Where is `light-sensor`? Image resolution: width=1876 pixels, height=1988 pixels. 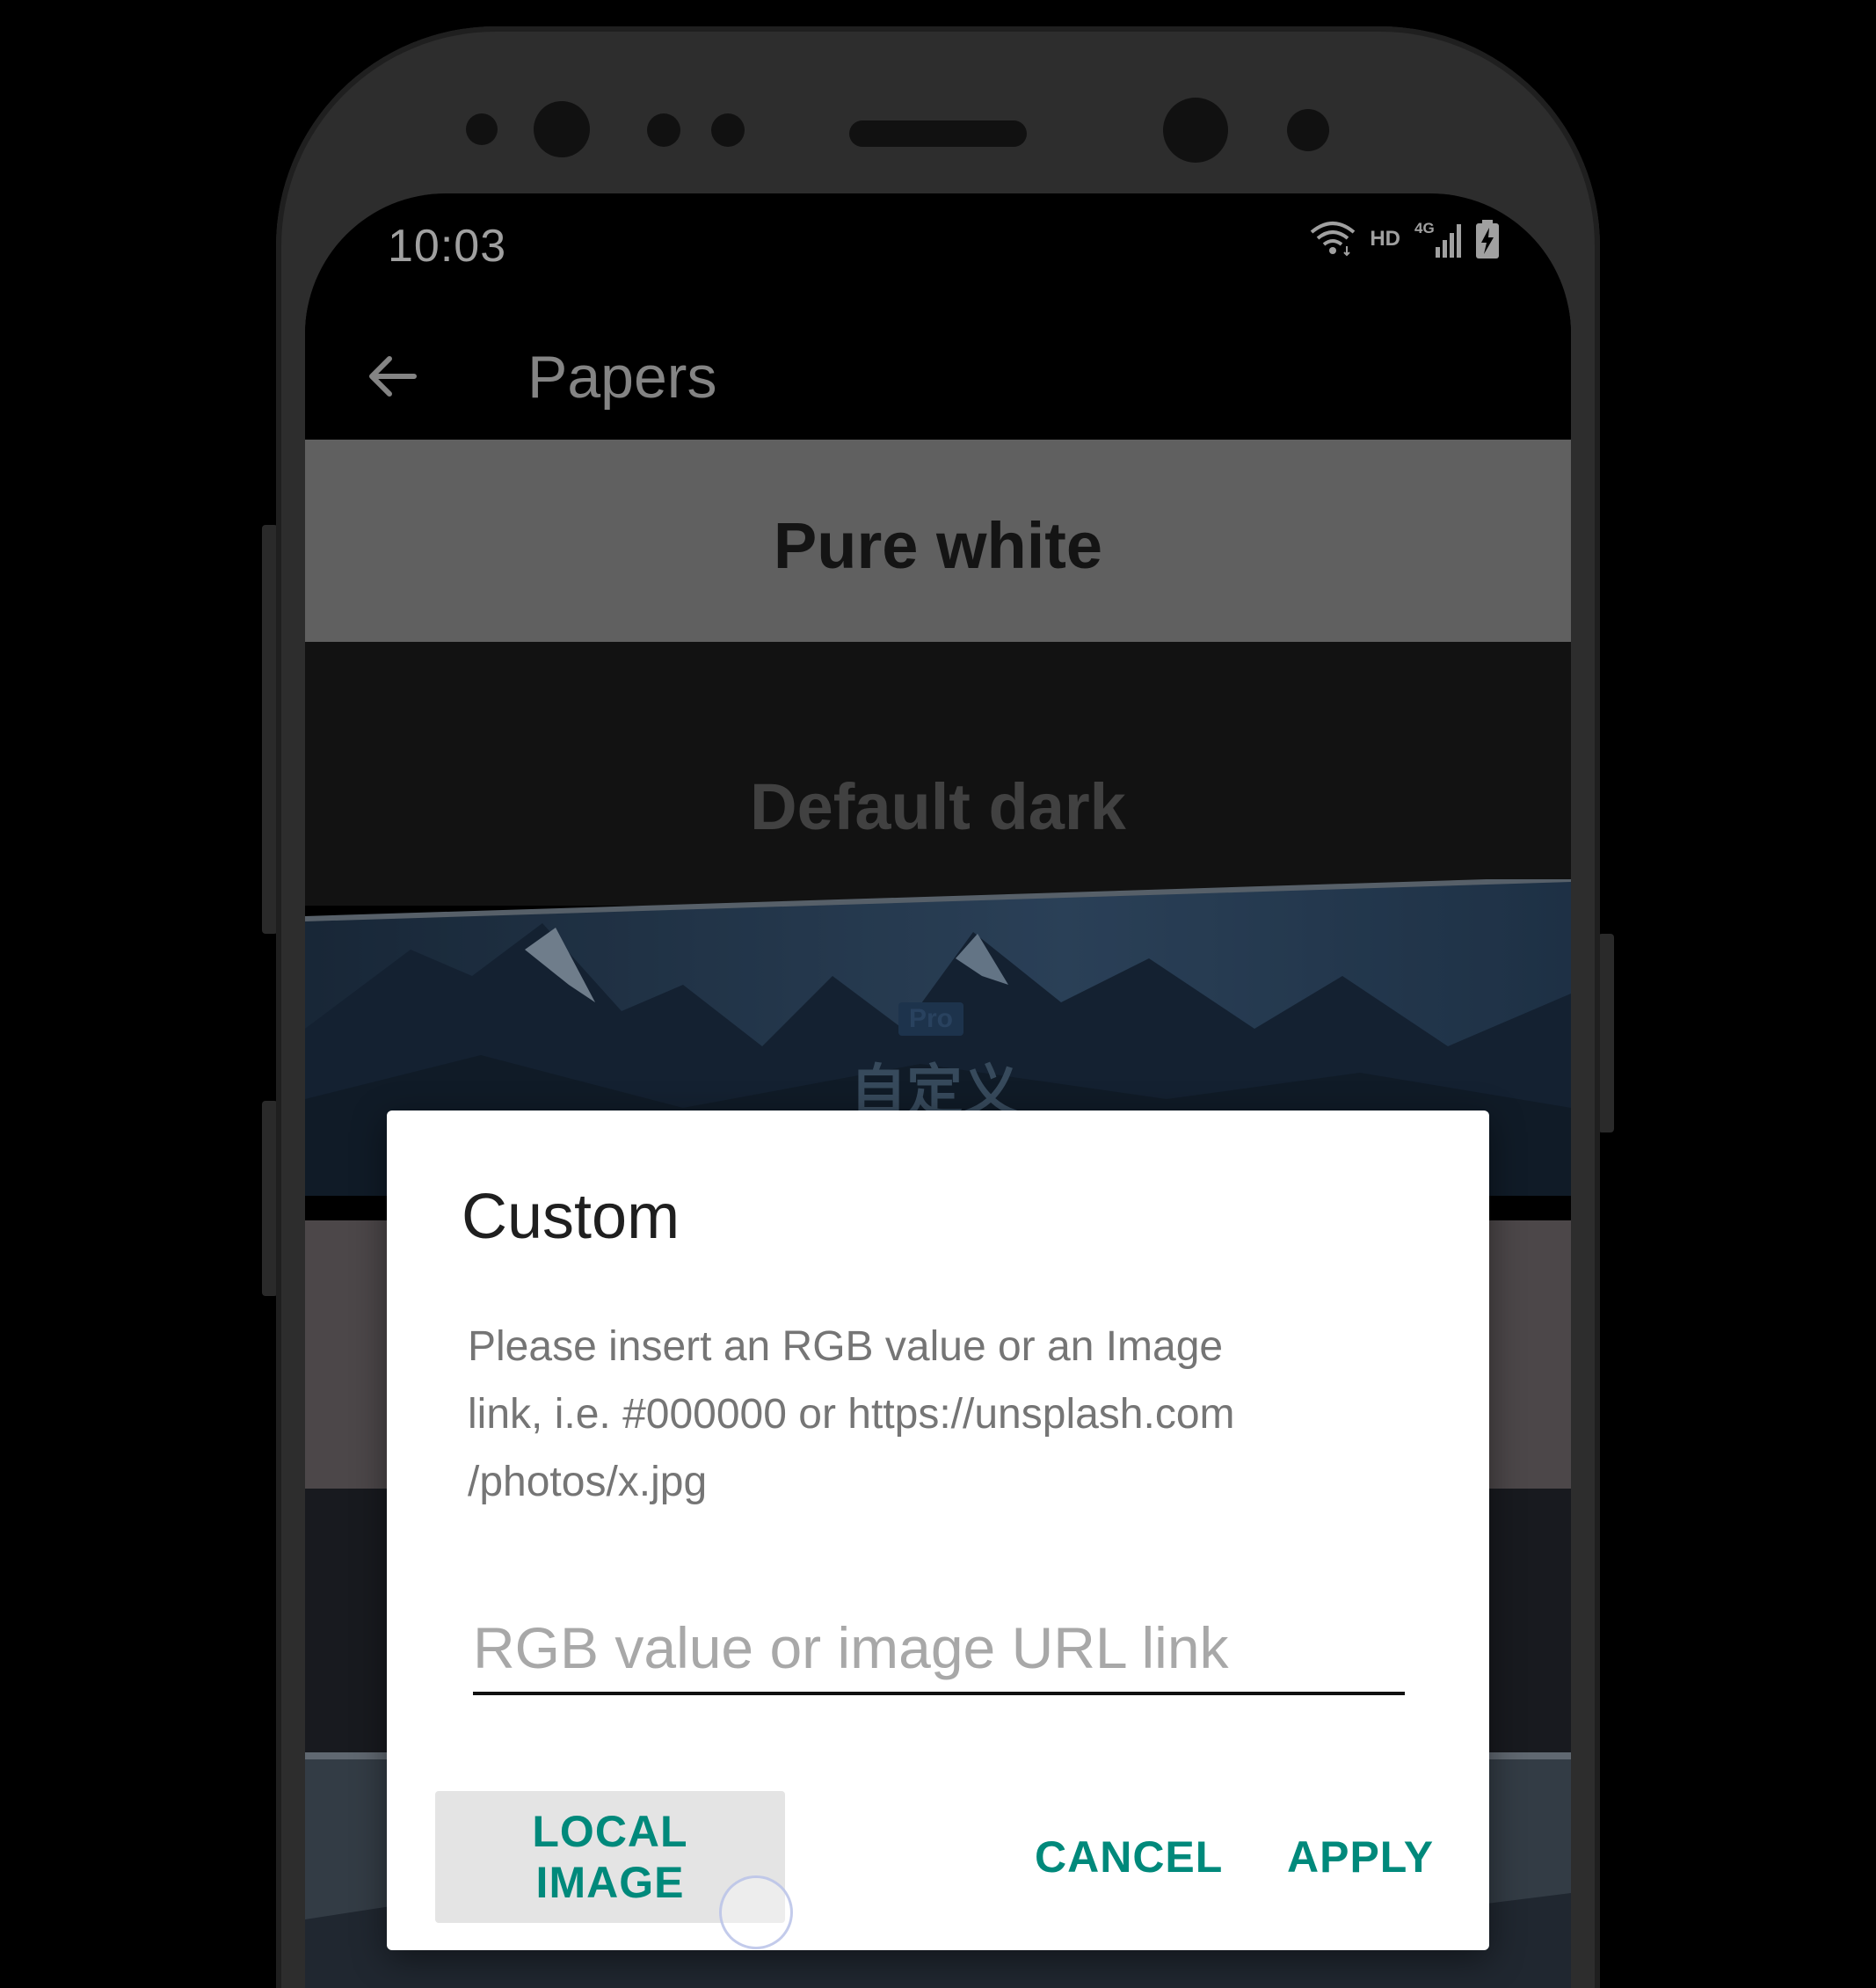 light-sensor is located at coordinates (663, 130).